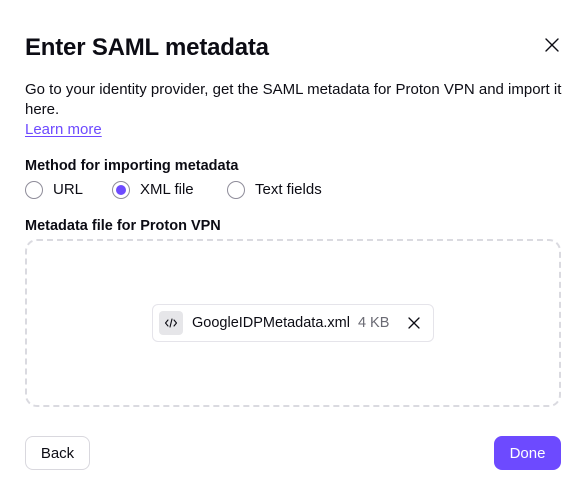 The width and height of the screenshot is (587, 491). Describe the element at coordinates (123, 226) in the screenshot. I see `metadata-file-label: Metadata file for Proton VPN` at that location.